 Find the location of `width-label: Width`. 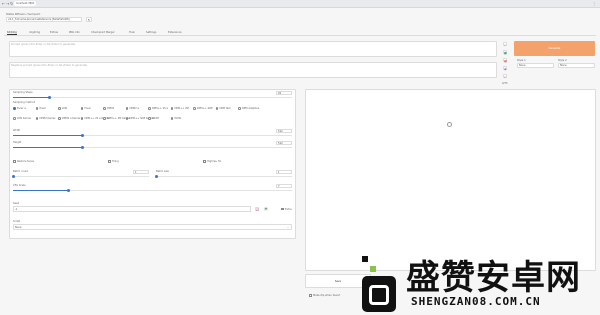

width-label: Width is located at coordinates (17, 130).